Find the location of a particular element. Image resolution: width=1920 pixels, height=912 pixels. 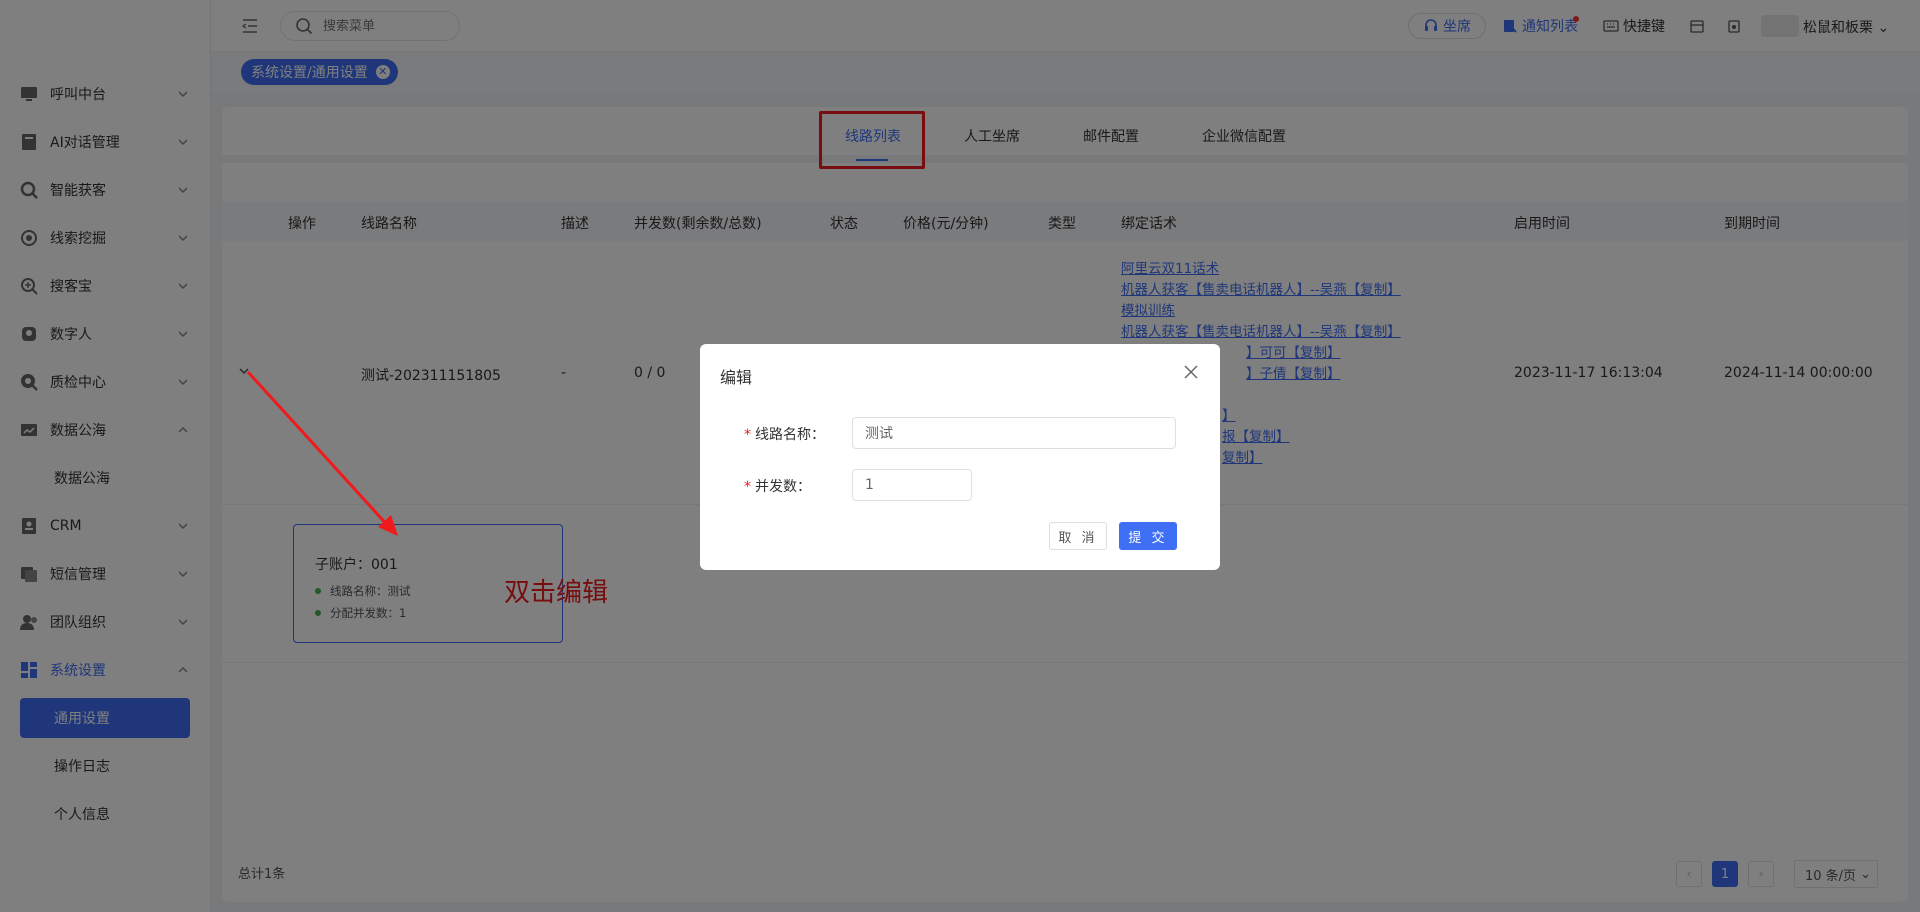

cancel-button: 取 消 is located at coordinates (1078, 536).